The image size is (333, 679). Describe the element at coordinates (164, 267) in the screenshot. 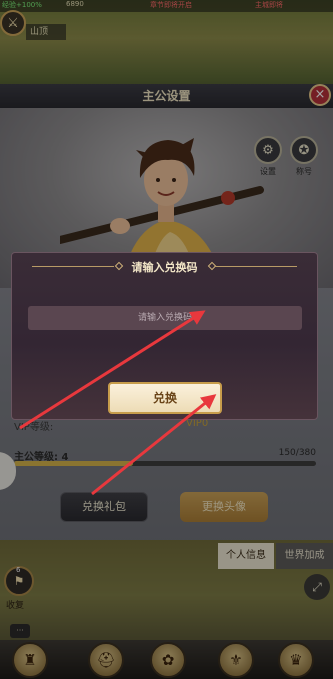

I see `dialog-title: 请输入兑换码` at that location.